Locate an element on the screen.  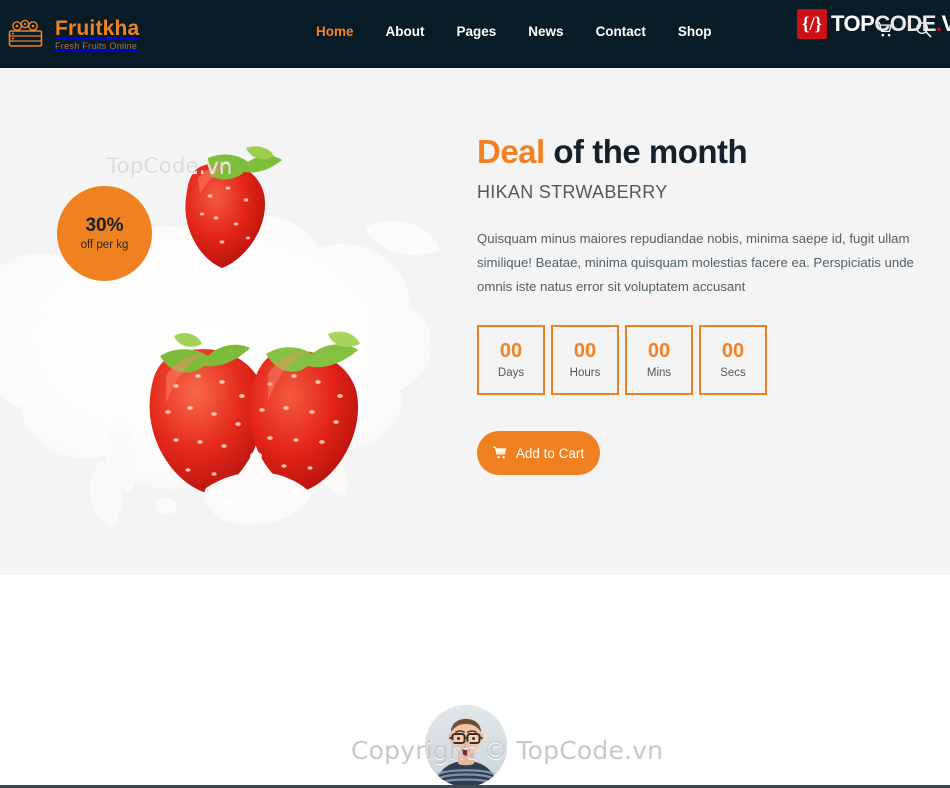
countdown-days-value: 00 is located at coordinates (511, 351).